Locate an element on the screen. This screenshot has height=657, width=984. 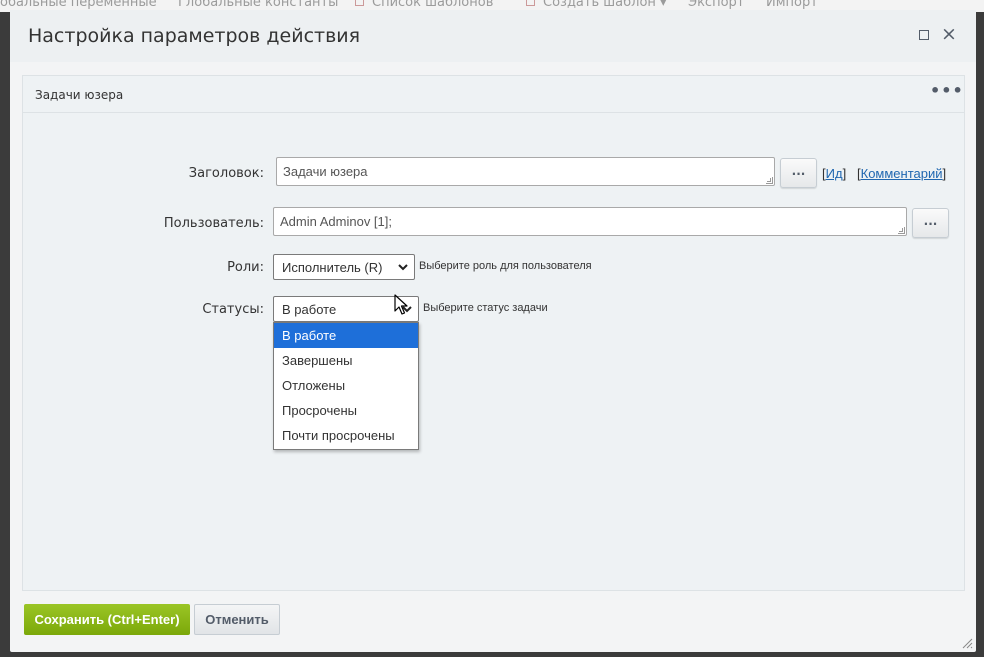
status-option: В работе is located at coordinates (346, 335).